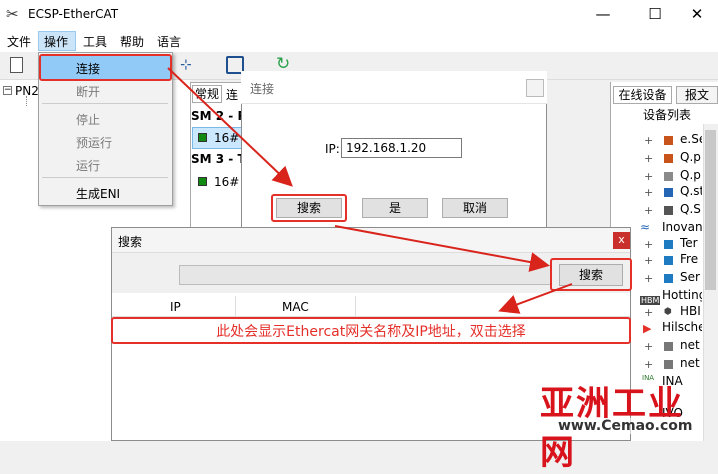 Image resolution: width=718 pixels, height=474 pixels. Describe the element at coordinates (535, 298) in the screenshot. I see `arrow-search-to-results` at that location.